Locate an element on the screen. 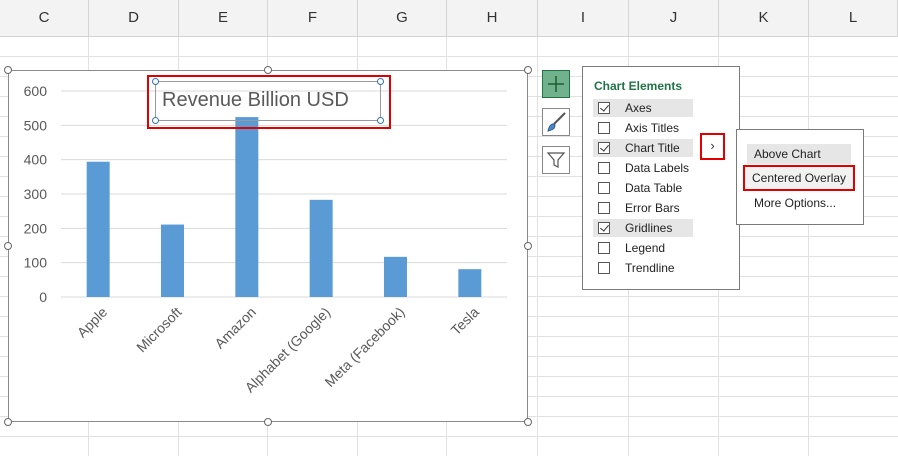 The width and height of the screenshot is (898, 456). data-labels-checkbox is located at coordinates (604, 168).